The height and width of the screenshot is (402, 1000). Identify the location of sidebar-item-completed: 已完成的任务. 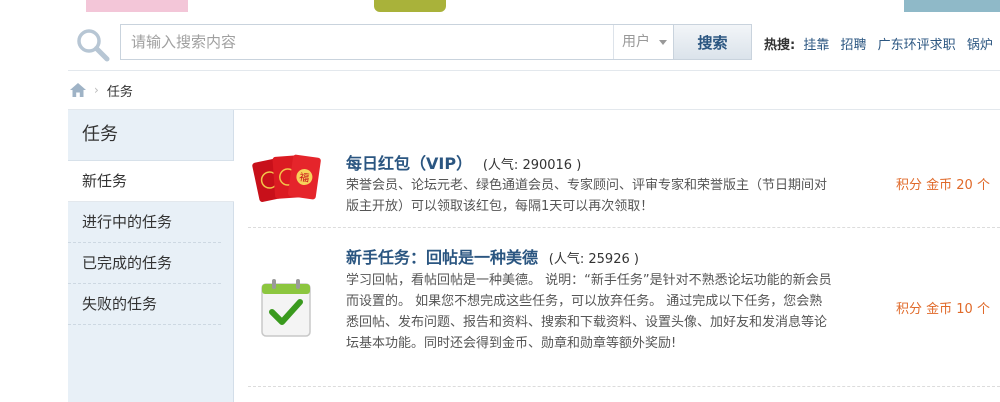
(144, 263).